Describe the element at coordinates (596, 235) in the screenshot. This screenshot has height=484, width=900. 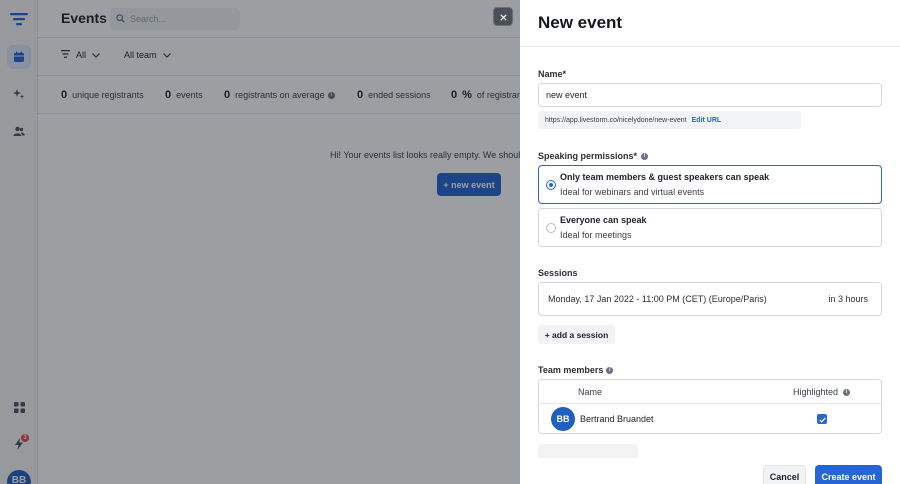
I see `speaking-option-desc: Ideal for meetings` at that location.